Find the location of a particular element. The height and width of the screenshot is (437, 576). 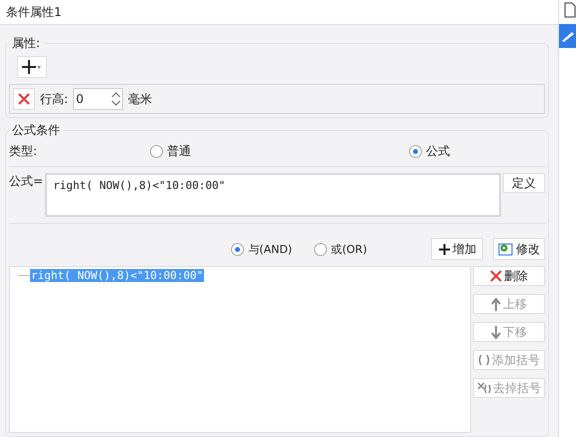

add-dropdown-button is located at coordinates (32, 67).